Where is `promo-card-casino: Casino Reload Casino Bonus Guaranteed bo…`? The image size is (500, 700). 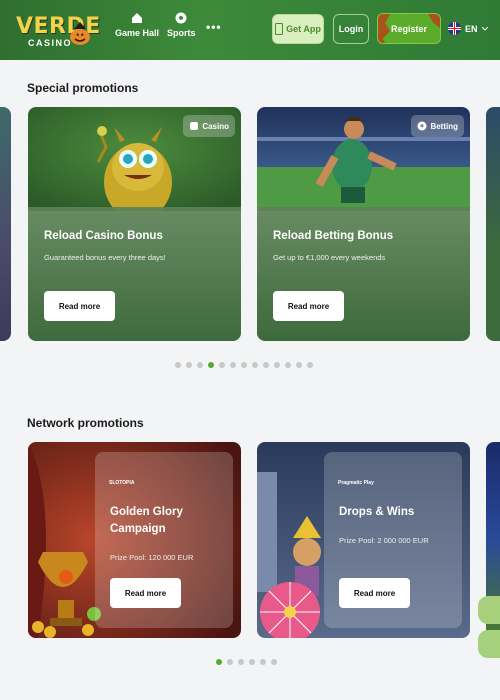
promo-card-casino: Casino Reload Casino Bonus Guaranteed bo… is located at coordinates (134, 224).